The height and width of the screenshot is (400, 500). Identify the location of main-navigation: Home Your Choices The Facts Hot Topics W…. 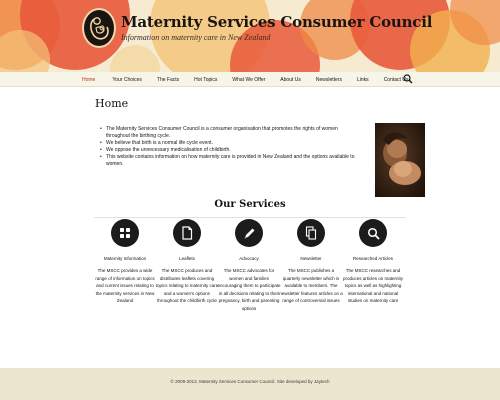
(250, 79).